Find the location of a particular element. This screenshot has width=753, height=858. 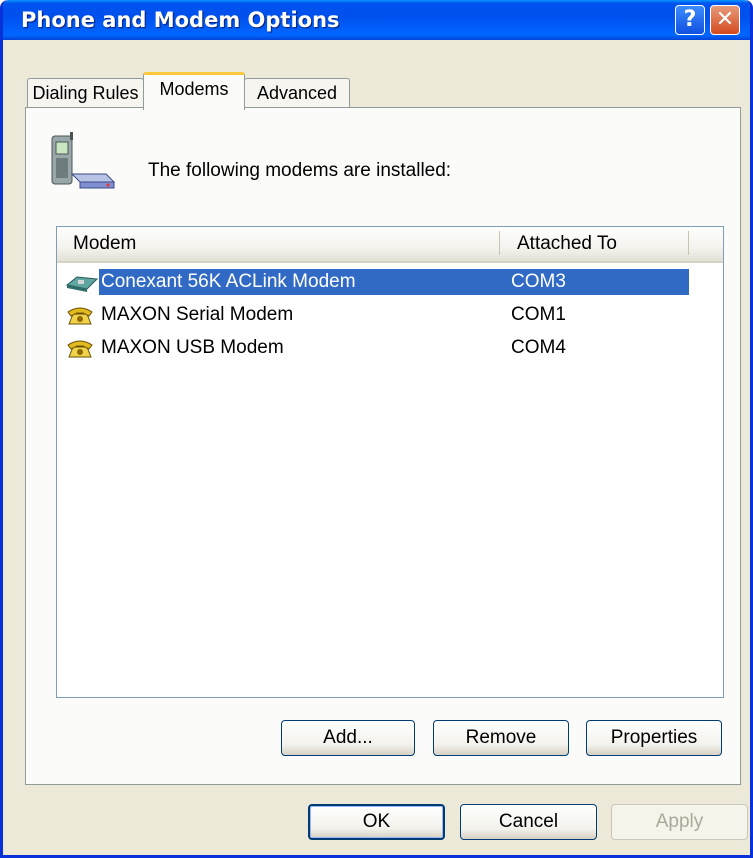

list-item: MAXON Serial Modem COM1 is located at coordinates (377, 315).